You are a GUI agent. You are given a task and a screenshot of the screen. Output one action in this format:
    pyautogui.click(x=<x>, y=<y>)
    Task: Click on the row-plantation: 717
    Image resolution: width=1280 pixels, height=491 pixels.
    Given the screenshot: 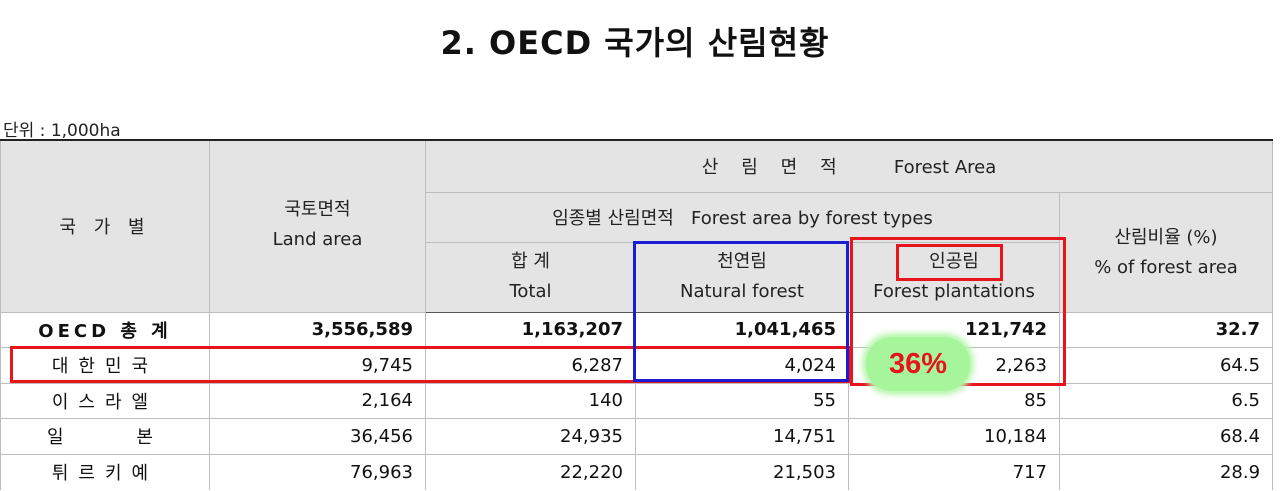 What is the action you would take?
    pyautogui.click(x=954, y=471)
    